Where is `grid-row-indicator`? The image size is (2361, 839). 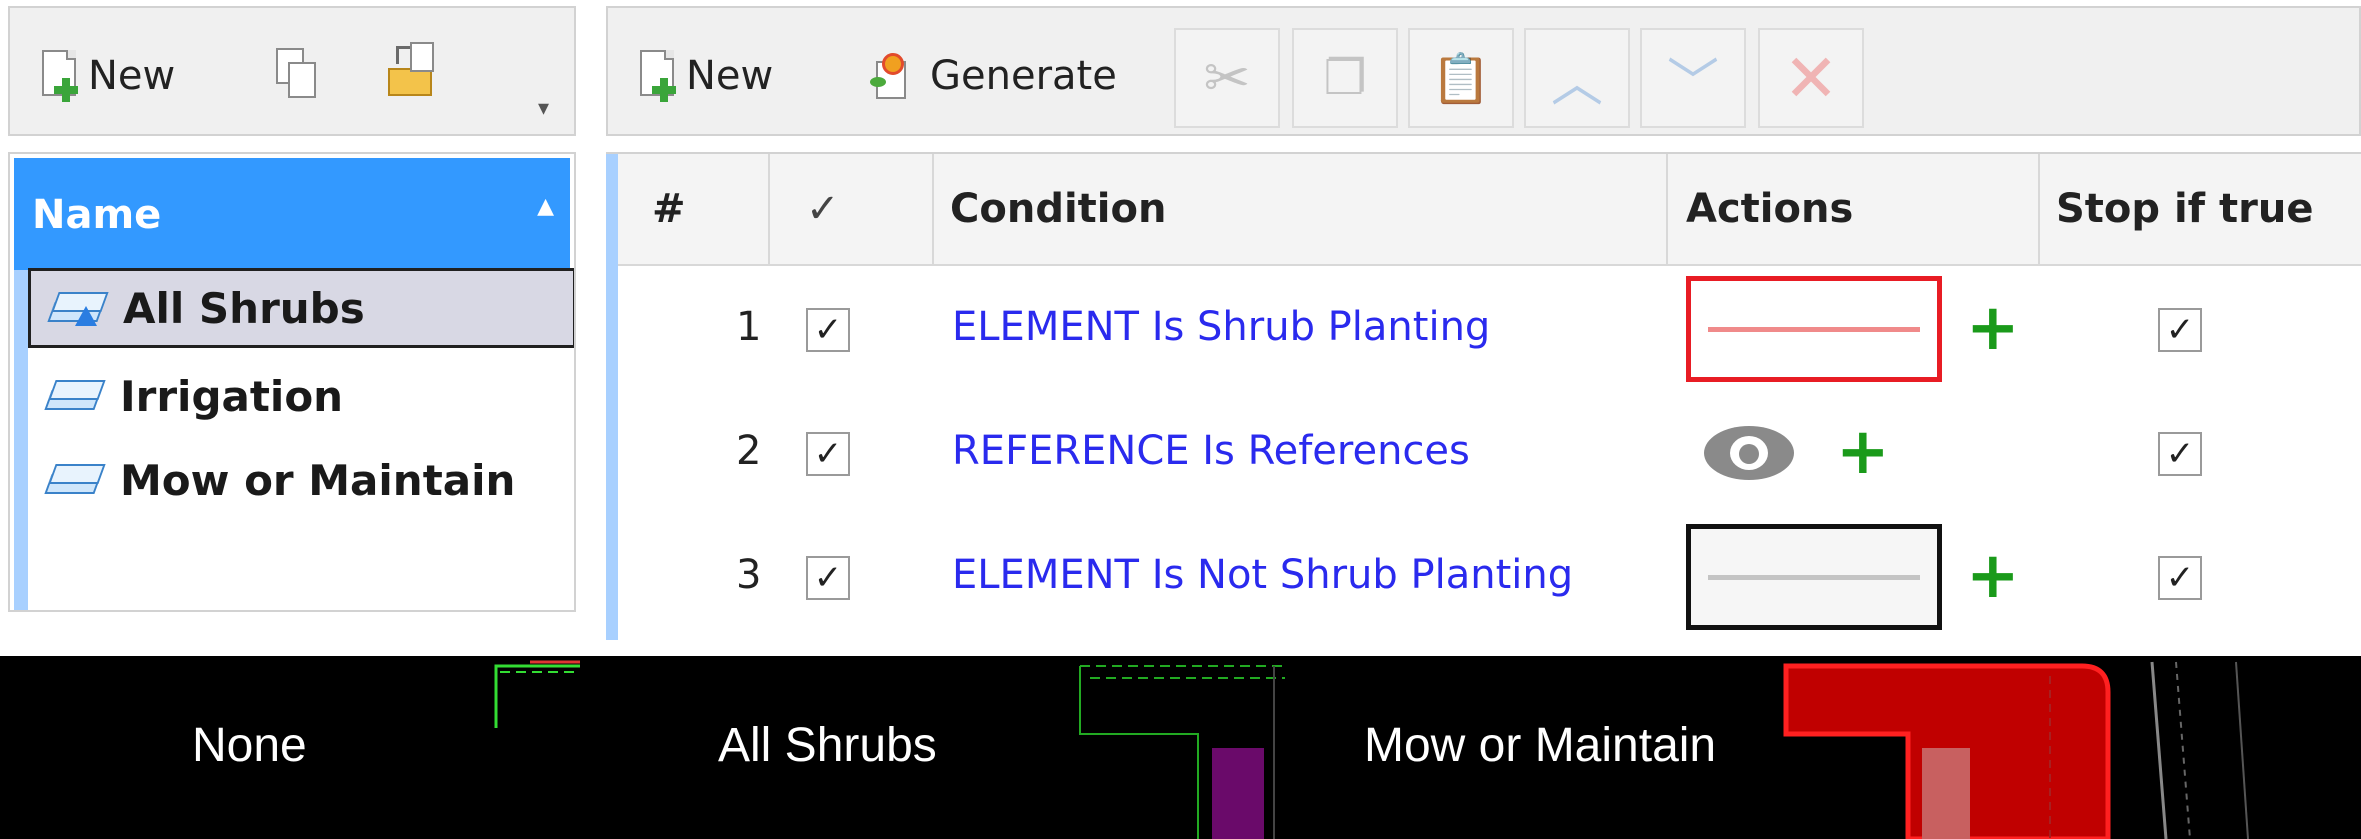 grid-row-indicator is located at coordinates (612, 397).